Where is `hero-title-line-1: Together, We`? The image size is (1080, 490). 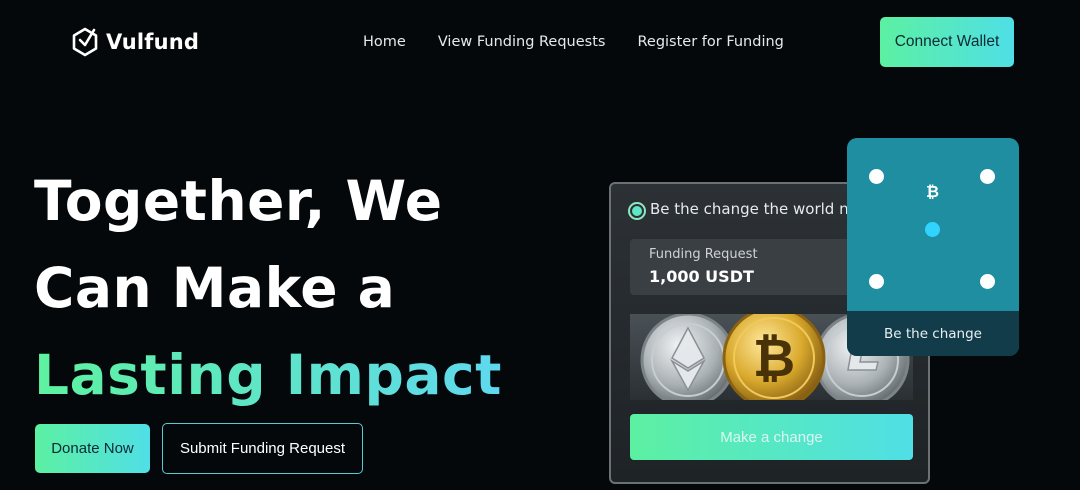 hero-title-line-1: Together, We is located at coordinates (238, 201).